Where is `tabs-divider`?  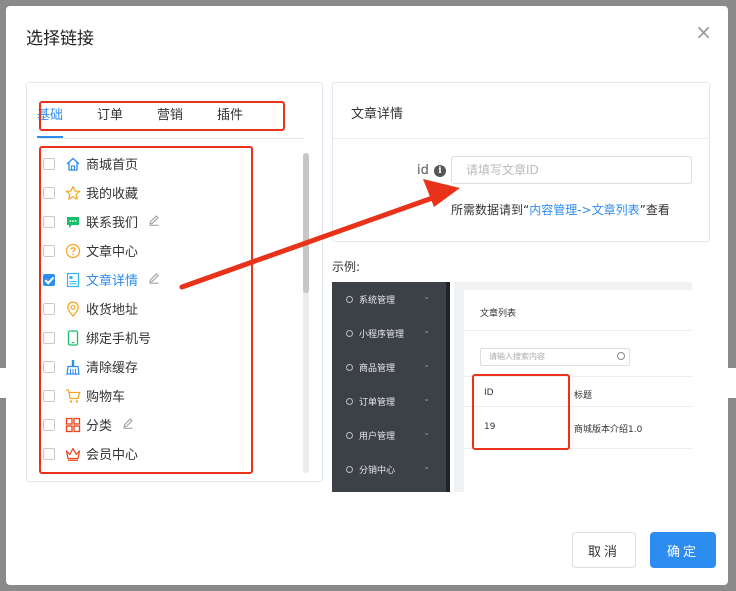 tabs-divider is located at coordinates (172, 138).